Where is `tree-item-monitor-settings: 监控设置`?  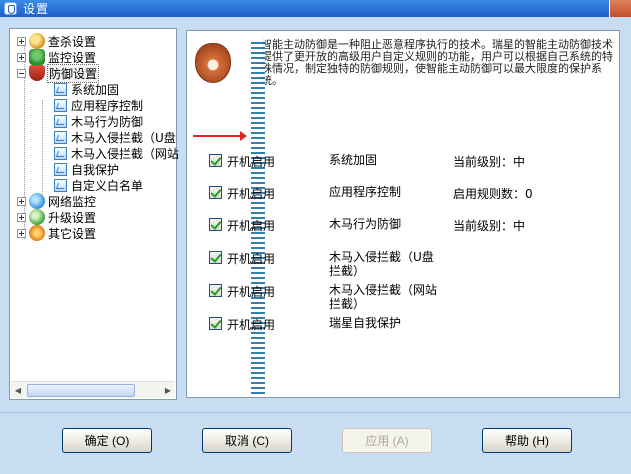 tree-item-monitor-settings: 监控设置 is located at coordinates (56, 57).